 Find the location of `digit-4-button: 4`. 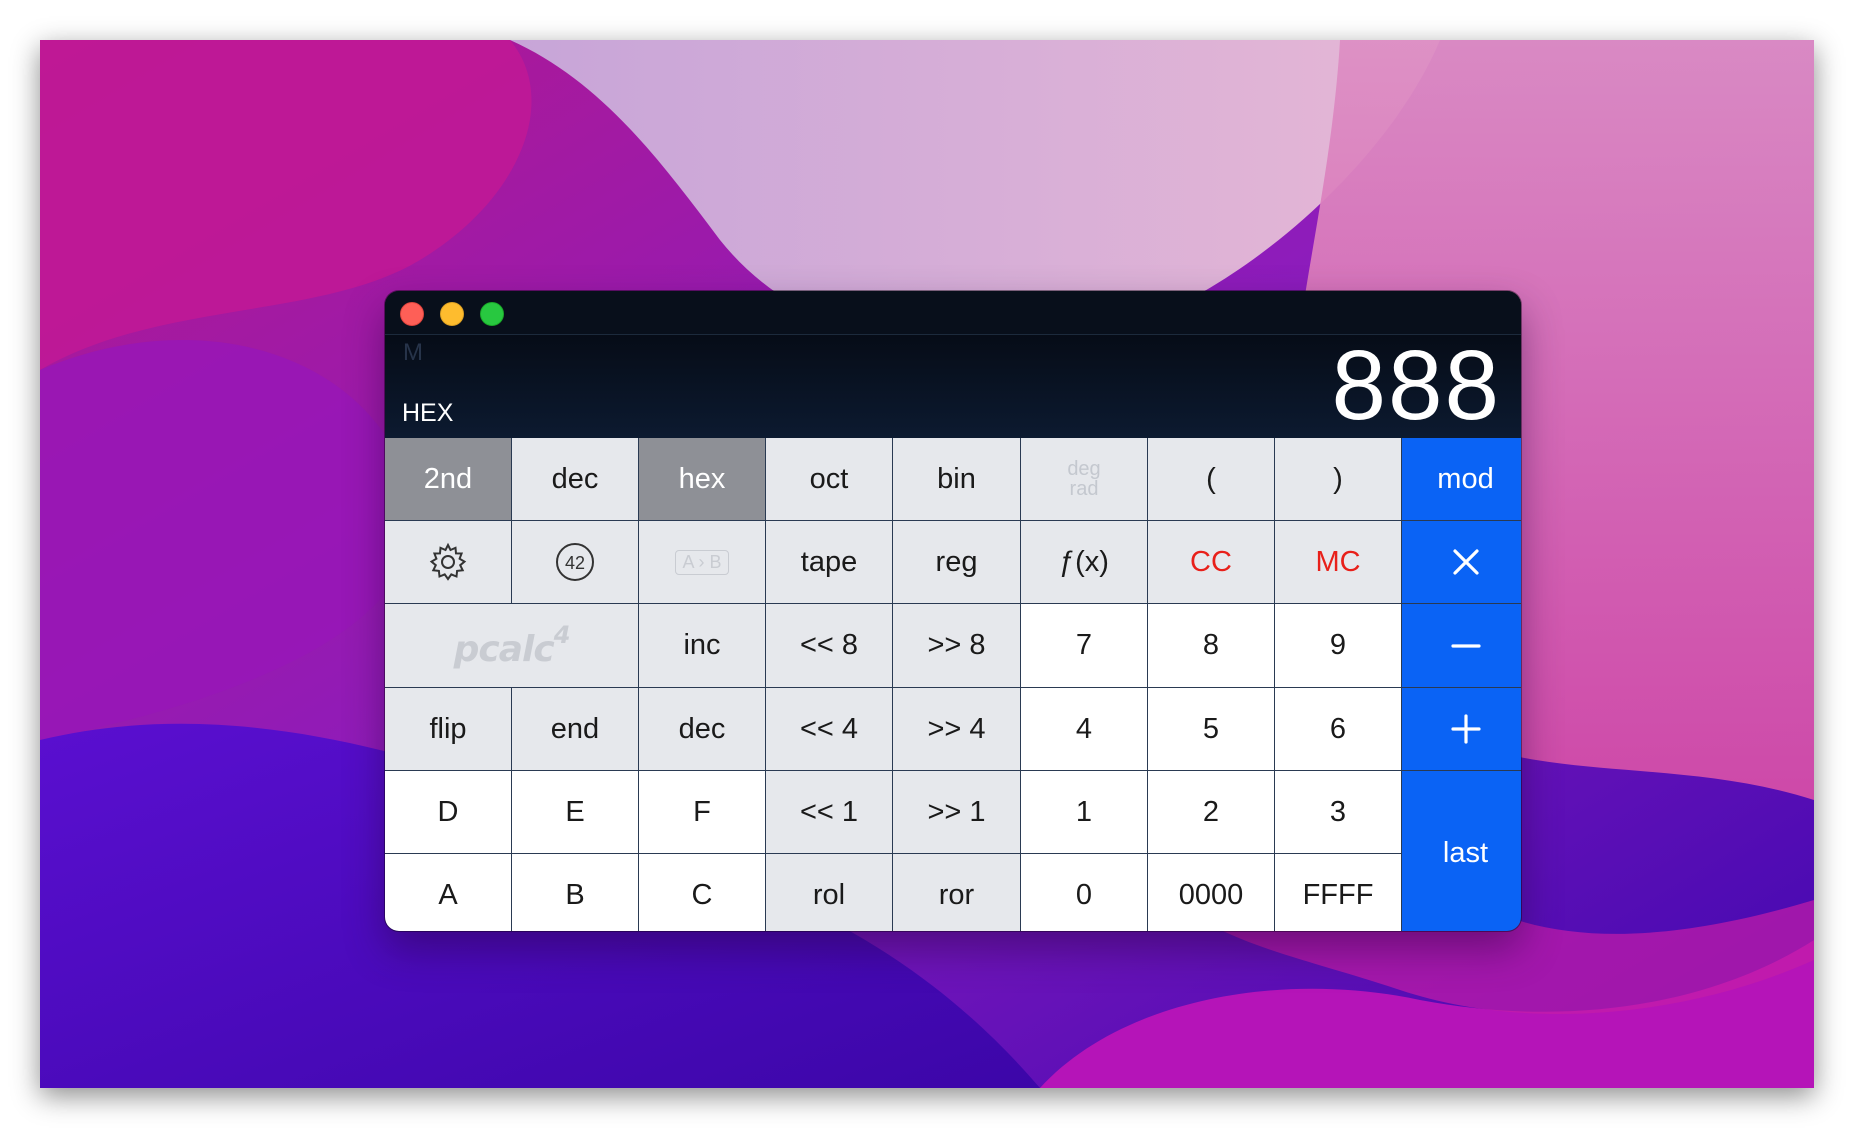

digit-4-button: 4 is located at coordinates (1084, 729).